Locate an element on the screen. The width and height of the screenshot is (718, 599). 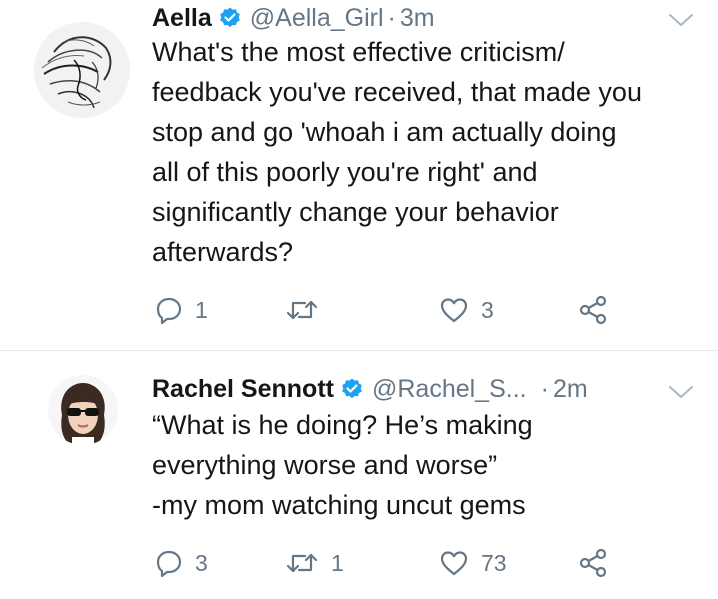
tweet-header: Rachel Sennott @Rachel_S... · 2m is located at coordinates (370, 389).